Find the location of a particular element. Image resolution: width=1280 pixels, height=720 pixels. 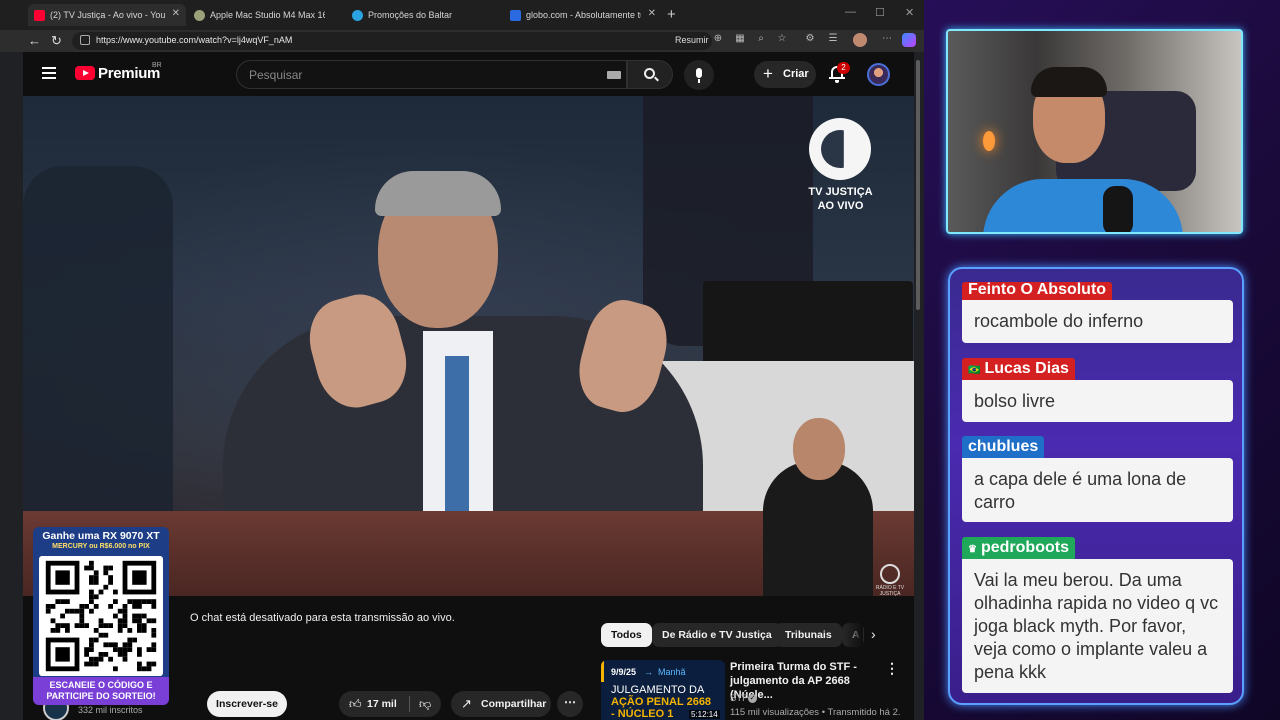

search-box is located at coordinates (431, 74).